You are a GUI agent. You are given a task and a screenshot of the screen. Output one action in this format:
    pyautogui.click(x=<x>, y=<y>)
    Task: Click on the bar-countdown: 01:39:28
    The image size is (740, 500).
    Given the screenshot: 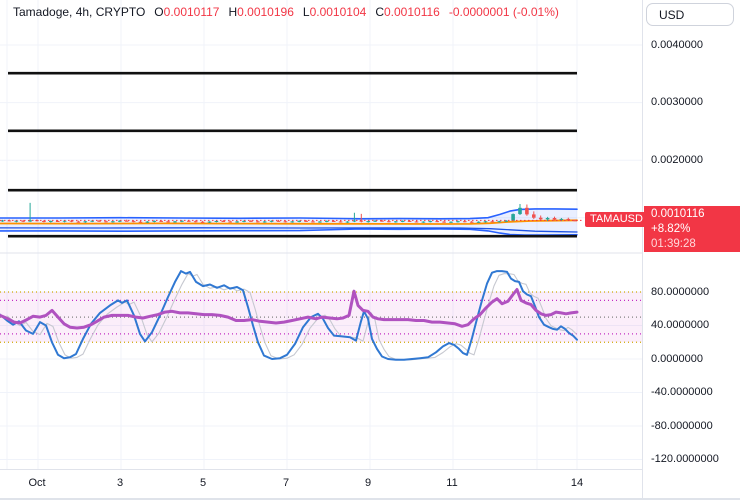 What is the action you would take?
    pyautogui.click(x=673, y=244)
    